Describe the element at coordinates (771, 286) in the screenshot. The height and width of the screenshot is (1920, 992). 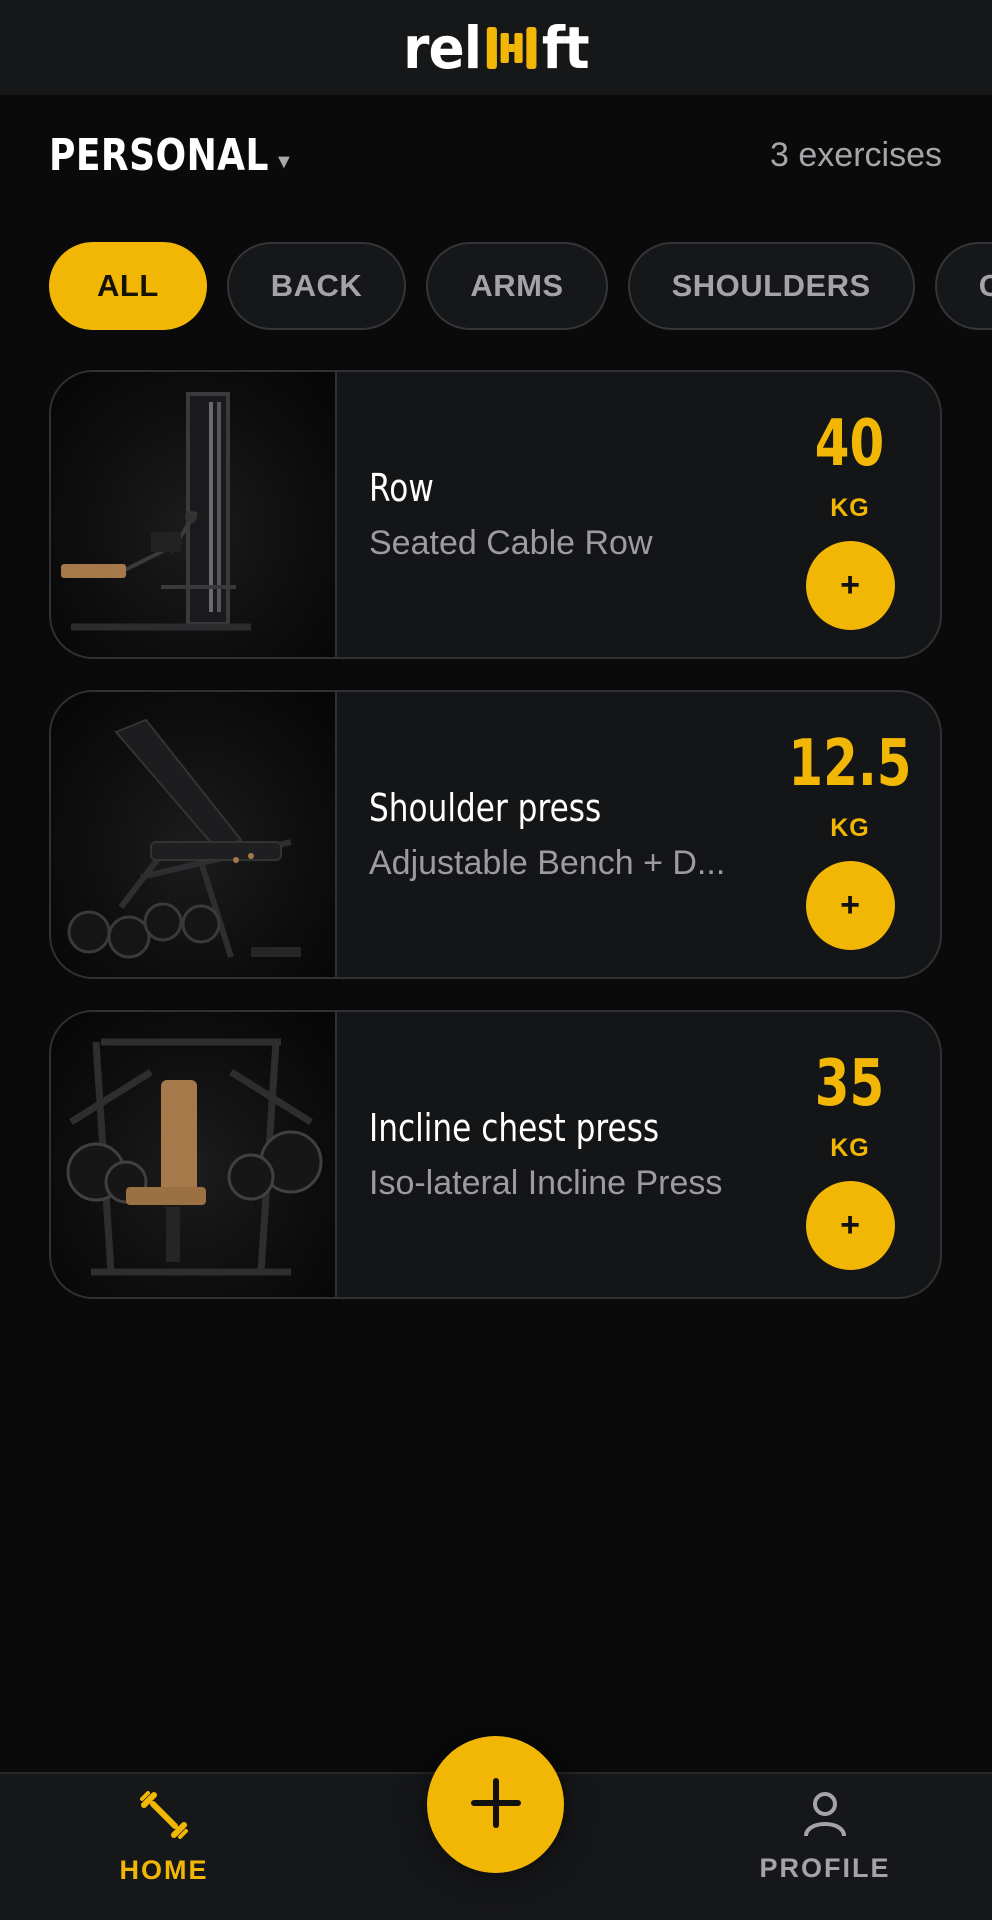
I see `filter-chip-shoulders: SHOULDERS` at that location.